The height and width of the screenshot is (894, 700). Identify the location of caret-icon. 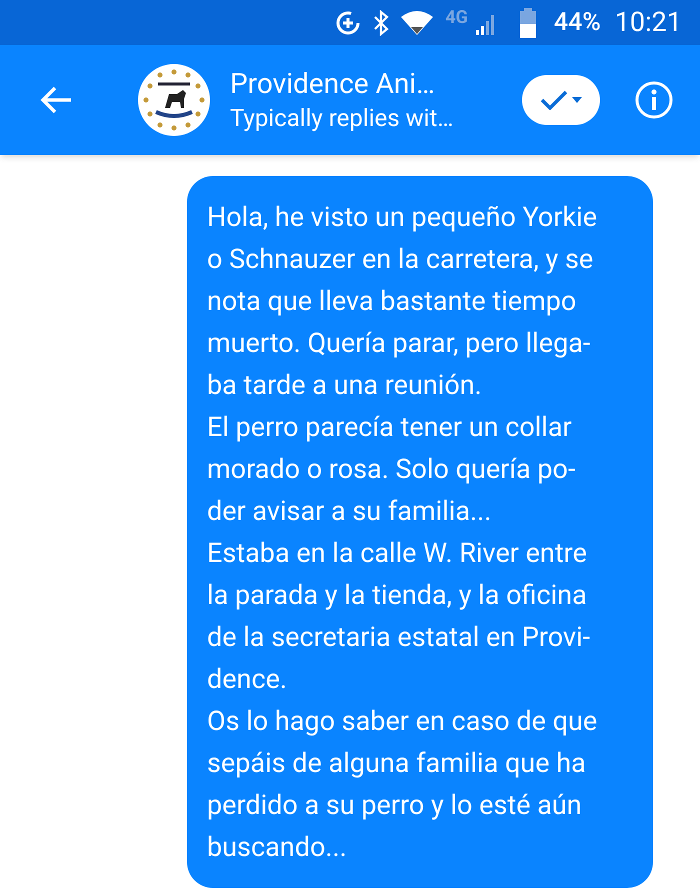
(577, 100).